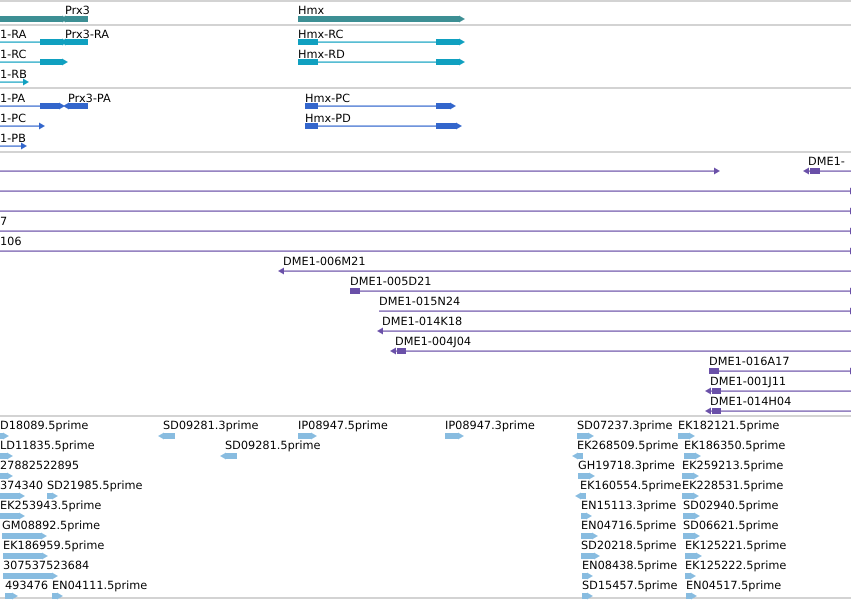  What do you see at coordinates (321, 54) in the screenshot?
I see `feature-label: Hmx-RD` at bounding box center [321, 54].